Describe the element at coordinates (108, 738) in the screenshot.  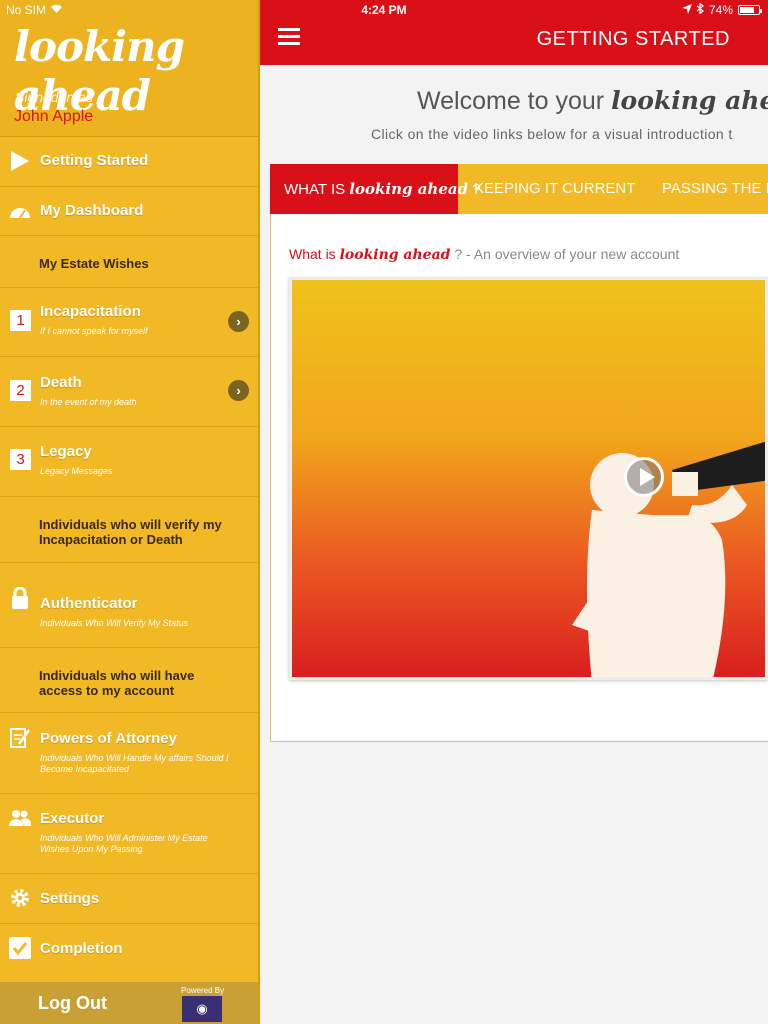
I see `sidebar-item-label: Powers of Attorney` at that location.